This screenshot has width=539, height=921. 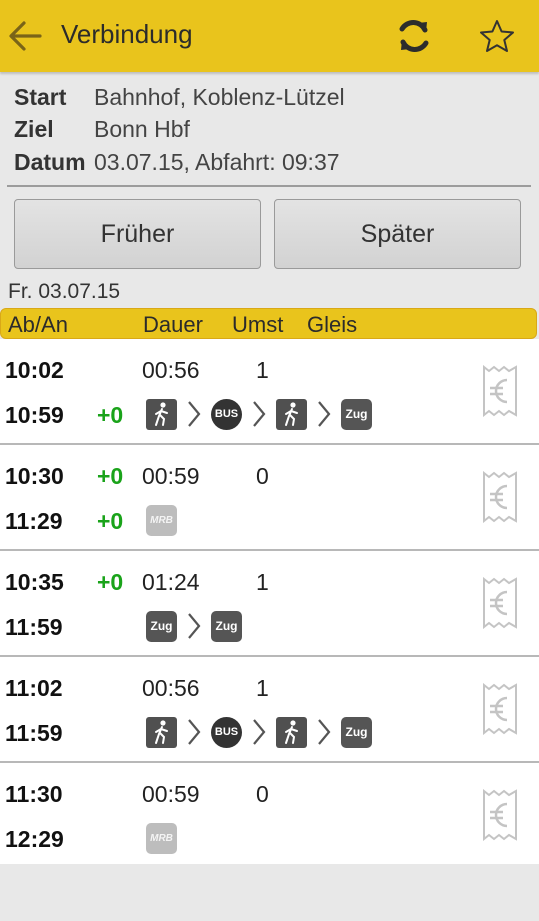 What do you see at coordinates (269, 816) in the screenshot?
I see `connection-row: 11:30 00:59 0 12:29 MRB` at bounding box center [269, 816].